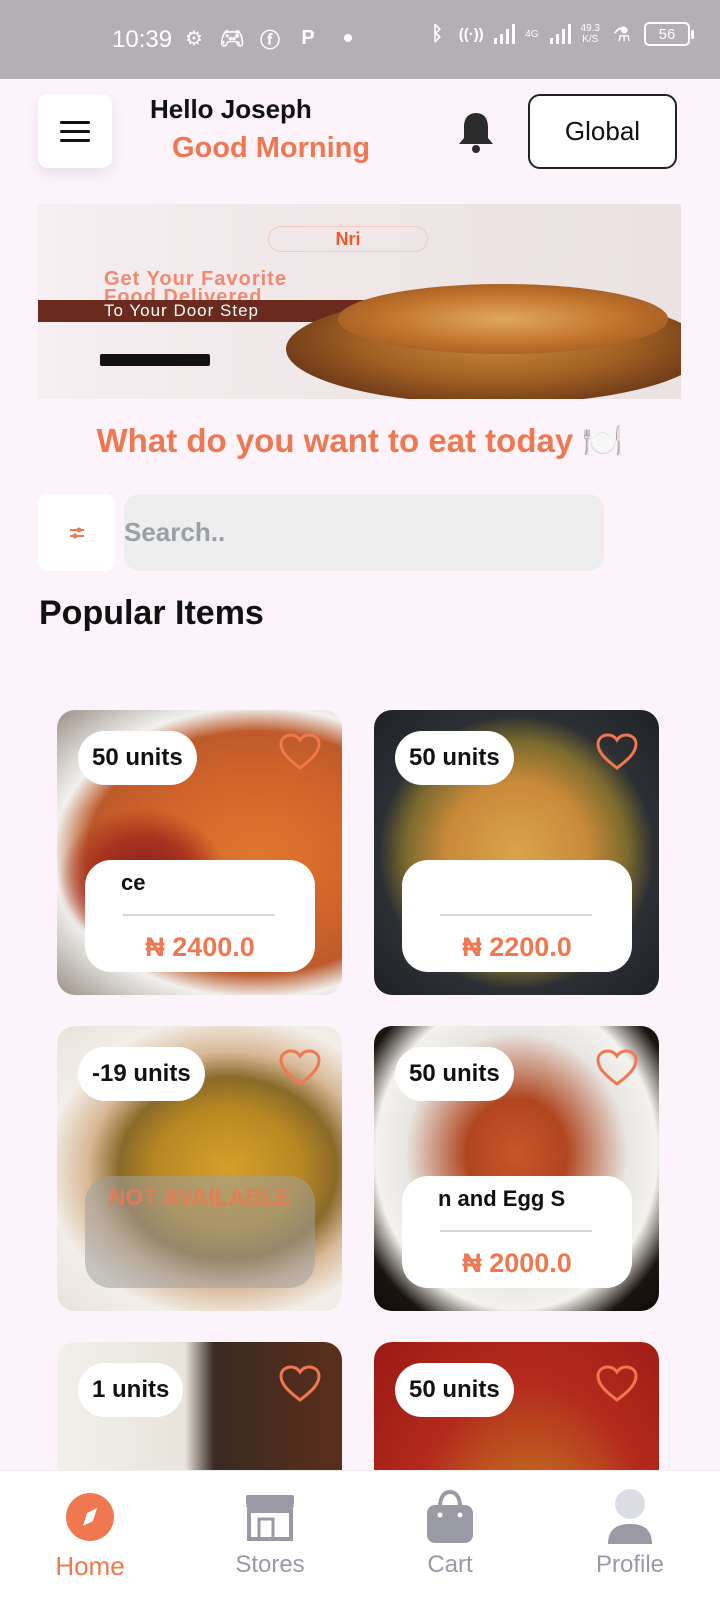  I want to click on bottom-navigation: Home Stores Cart Profile, so click(360, 1534).